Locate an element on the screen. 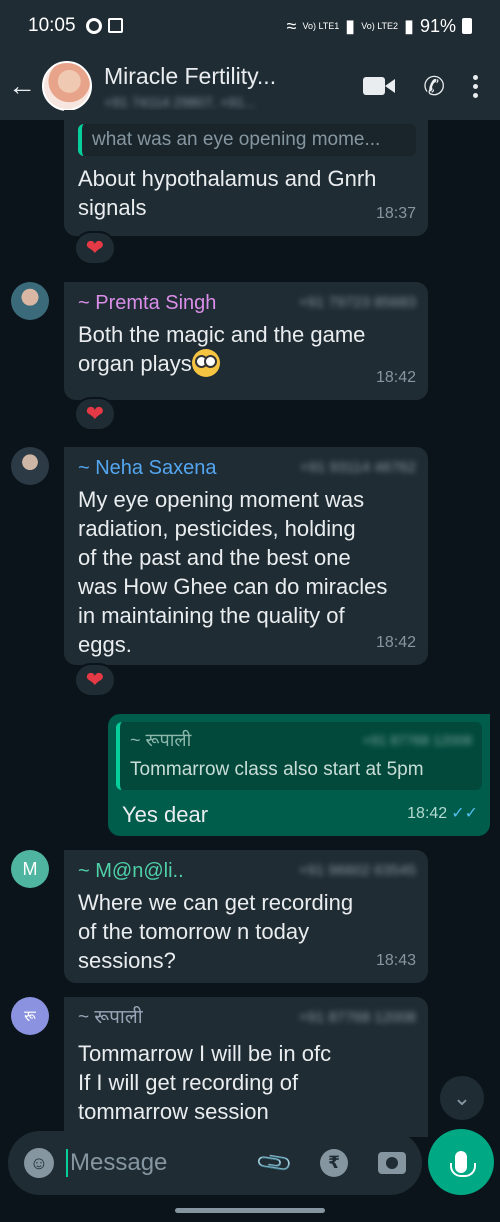  attach-icon: 📎 is located at coordinates (275, 1162).